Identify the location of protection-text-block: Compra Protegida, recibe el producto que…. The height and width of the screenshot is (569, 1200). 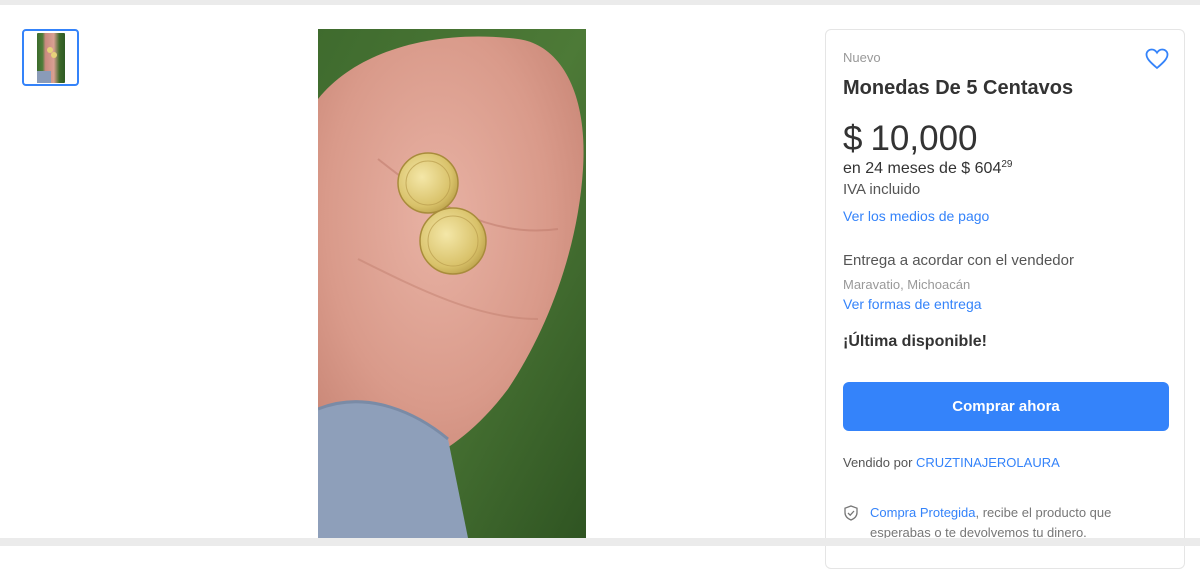
(1015, 523).